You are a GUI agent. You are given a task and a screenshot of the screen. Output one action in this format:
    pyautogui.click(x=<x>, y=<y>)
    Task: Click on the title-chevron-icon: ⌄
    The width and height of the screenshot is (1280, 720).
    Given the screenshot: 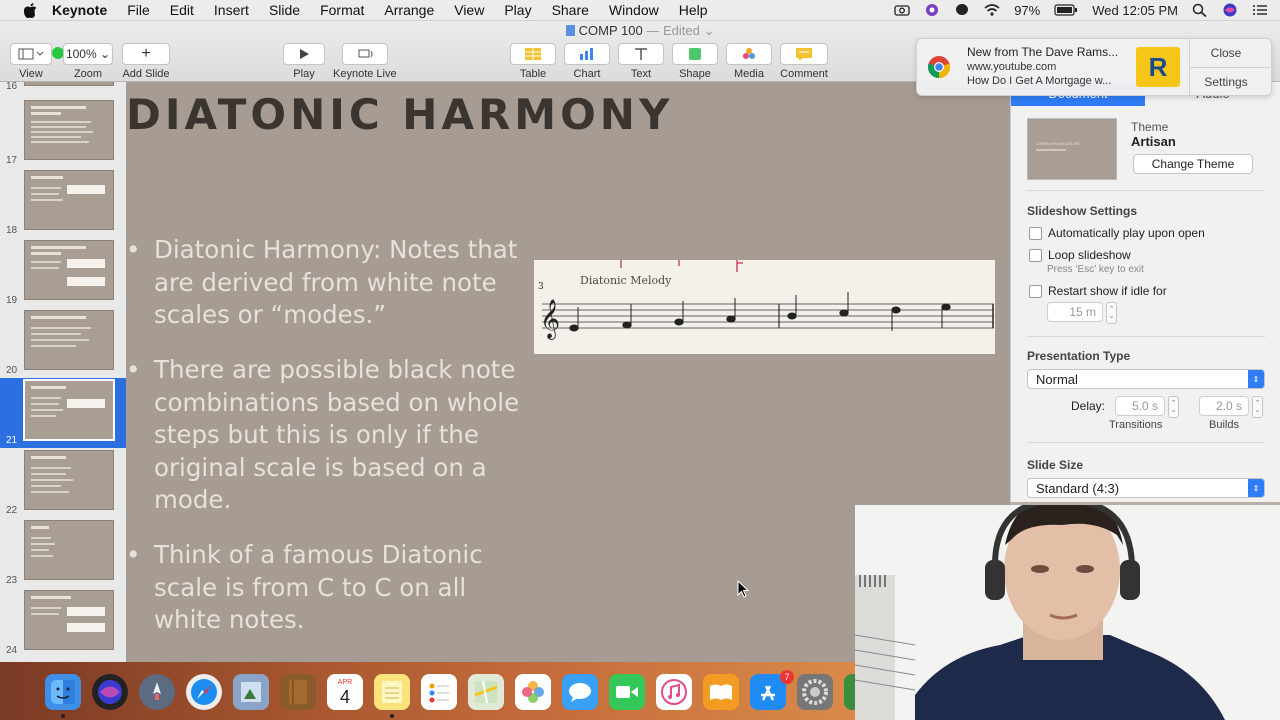 What is the action you would take?
    pyautogui.click(x=707, y=30)
    